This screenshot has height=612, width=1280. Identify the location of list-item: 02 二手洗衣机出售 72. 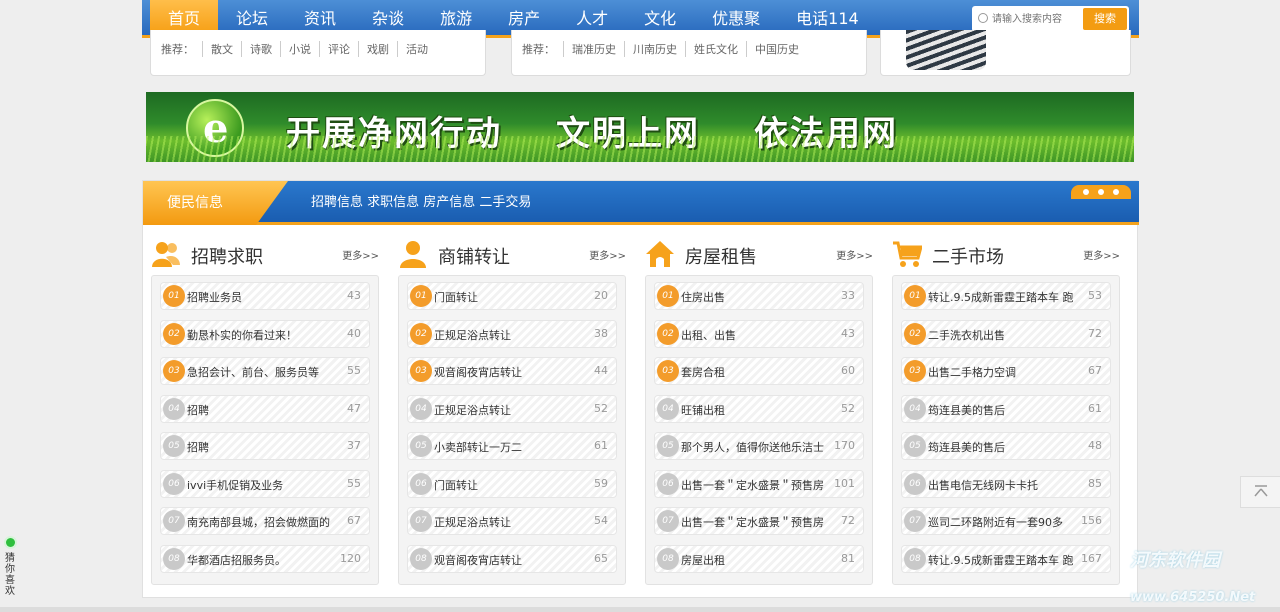
(1006, 333).